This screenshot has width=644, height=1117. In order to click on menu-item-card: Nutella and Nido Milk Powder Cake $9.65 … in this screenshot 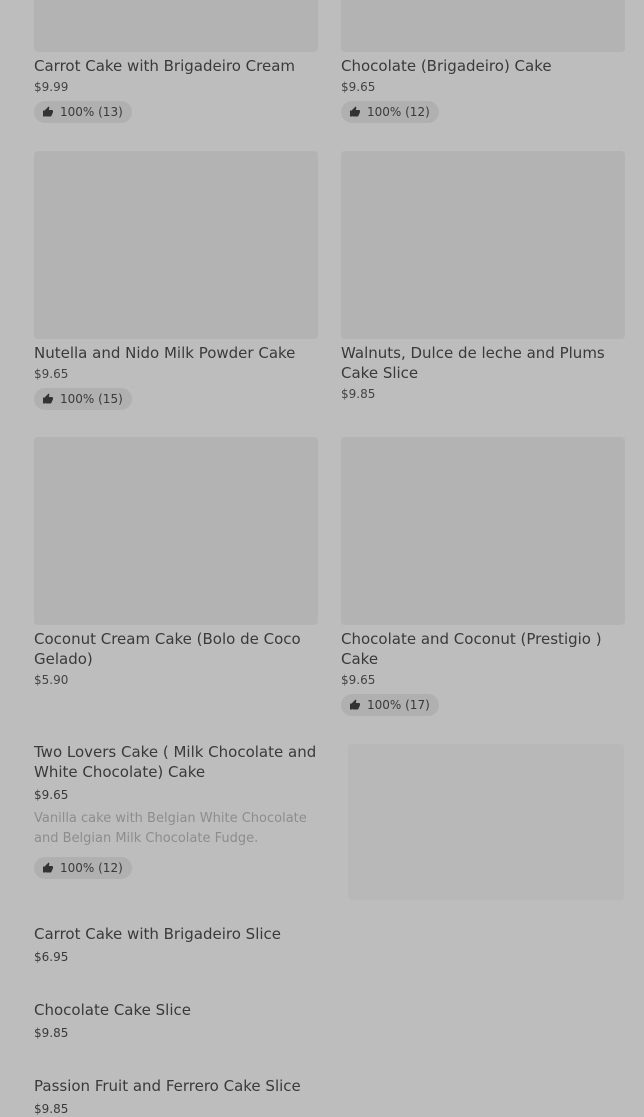, I will do `click(176, 280)`.